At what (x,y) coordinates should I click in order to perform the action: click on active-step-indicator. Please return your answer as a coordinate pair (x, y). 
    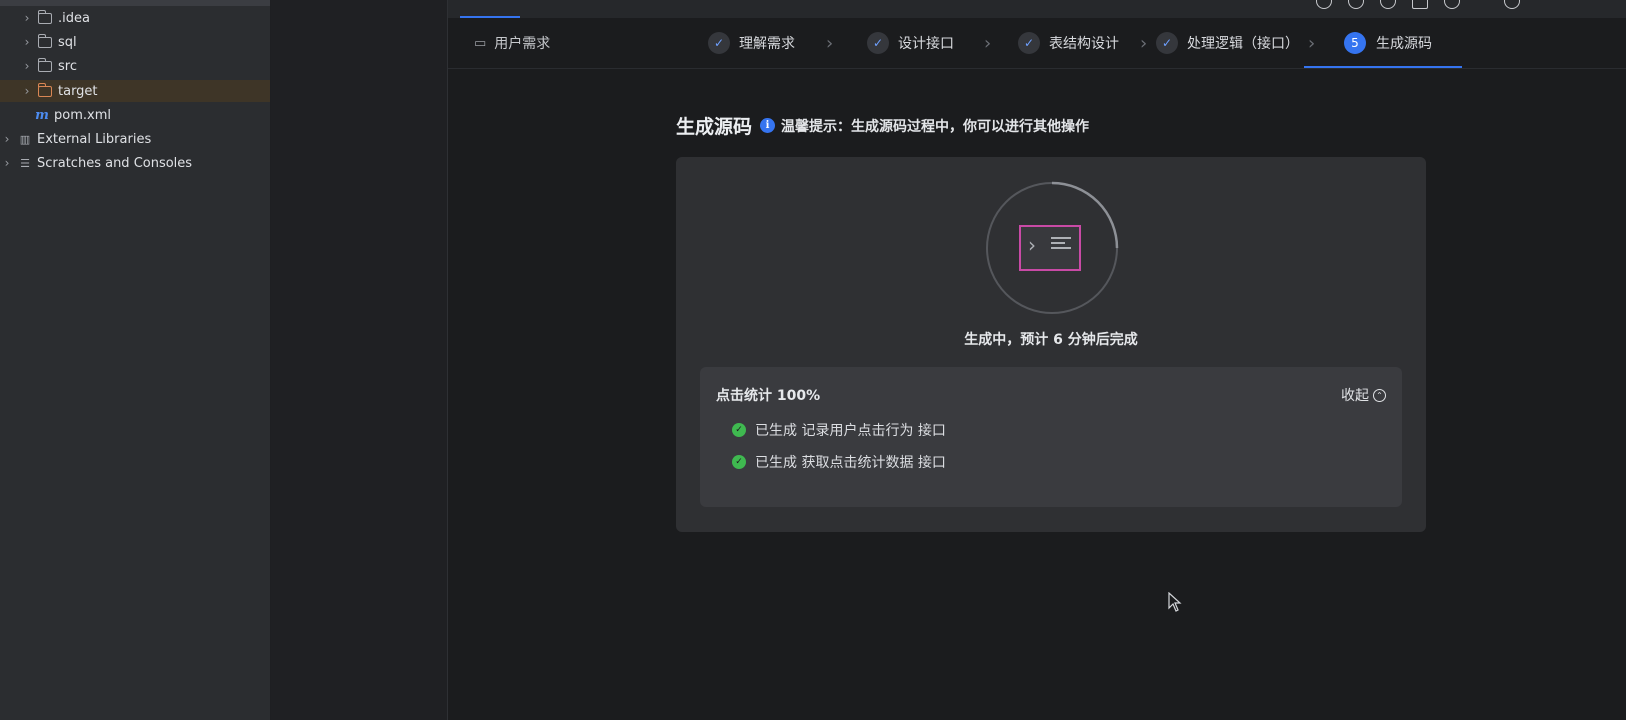
    Looking at the image, I should click on (1383, 67).